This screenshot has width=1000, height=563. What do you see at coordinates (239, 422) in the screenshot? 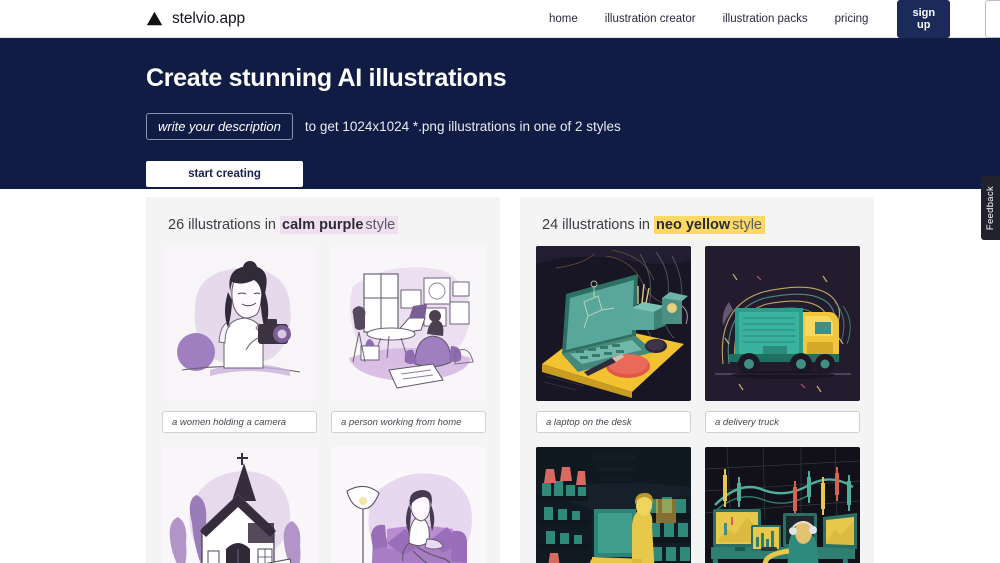
I see `illustration-caption: a women holding a camera` at bounding box center [239, 422].